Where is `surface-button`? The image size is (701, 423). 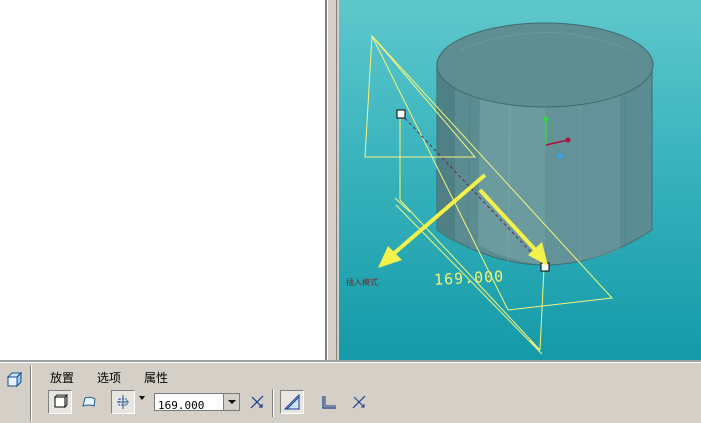
surface-button is located at coordinates (89, 402).